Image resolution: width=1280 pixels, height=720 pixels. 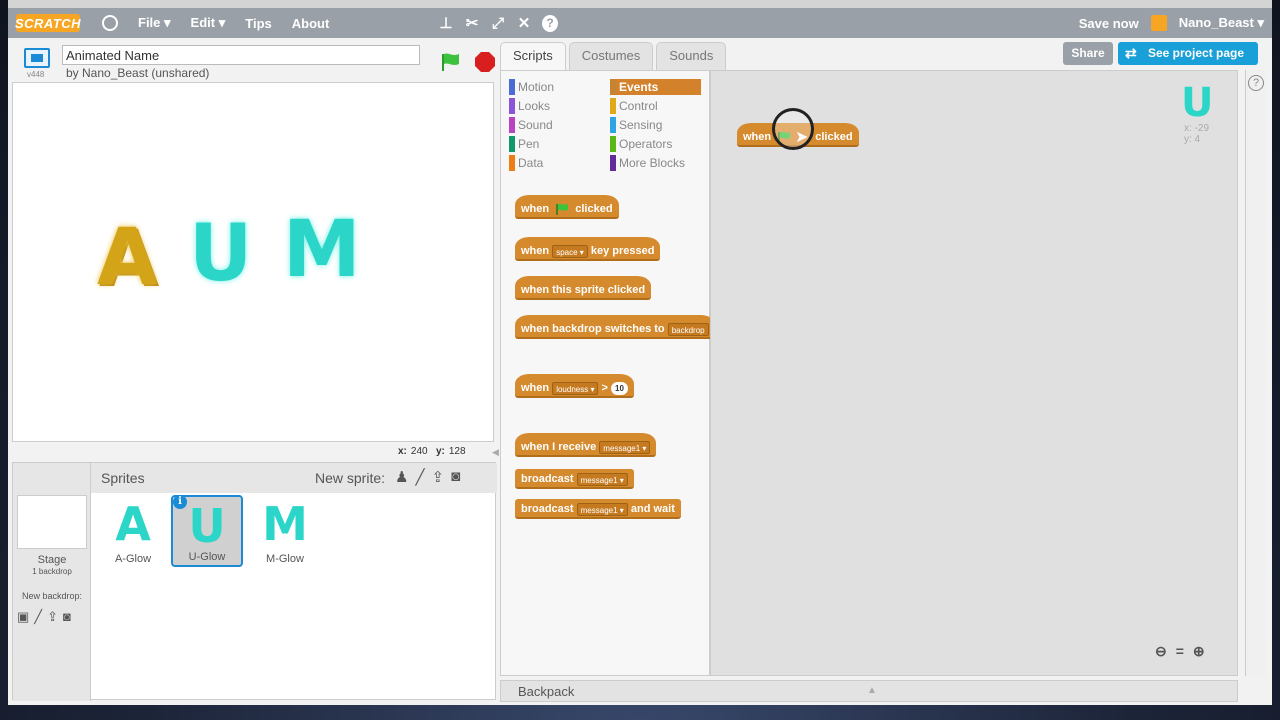 What do you see at coordinates (1256, 83) in the screenshot?
I see `help-question-icon: ?` at bounding box center [1256, 83].